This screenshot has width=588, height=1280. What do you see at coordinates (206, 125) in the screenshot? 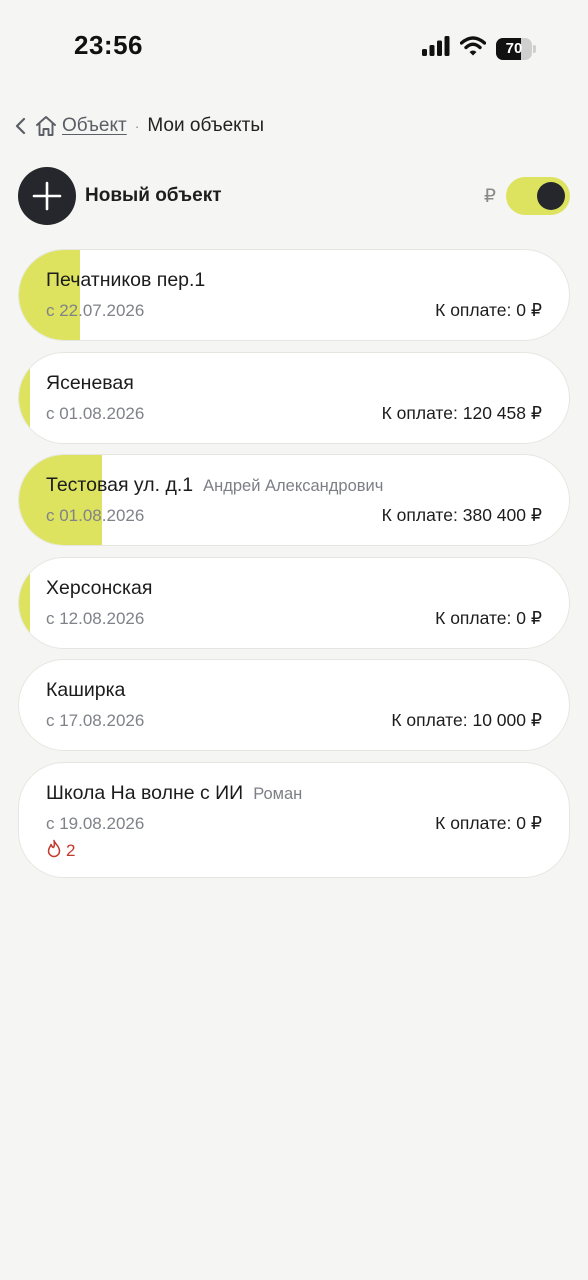
I see `breadcrumb-current: Мои объекты` at bounding box center [206, 125].